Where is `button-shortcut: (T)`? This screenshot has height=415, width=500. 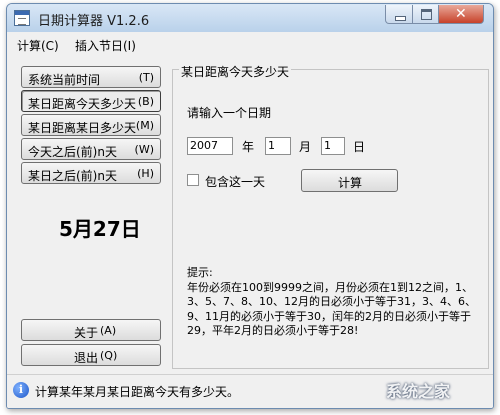 button-shortcut: (T) is located at coordinates (146, 77).